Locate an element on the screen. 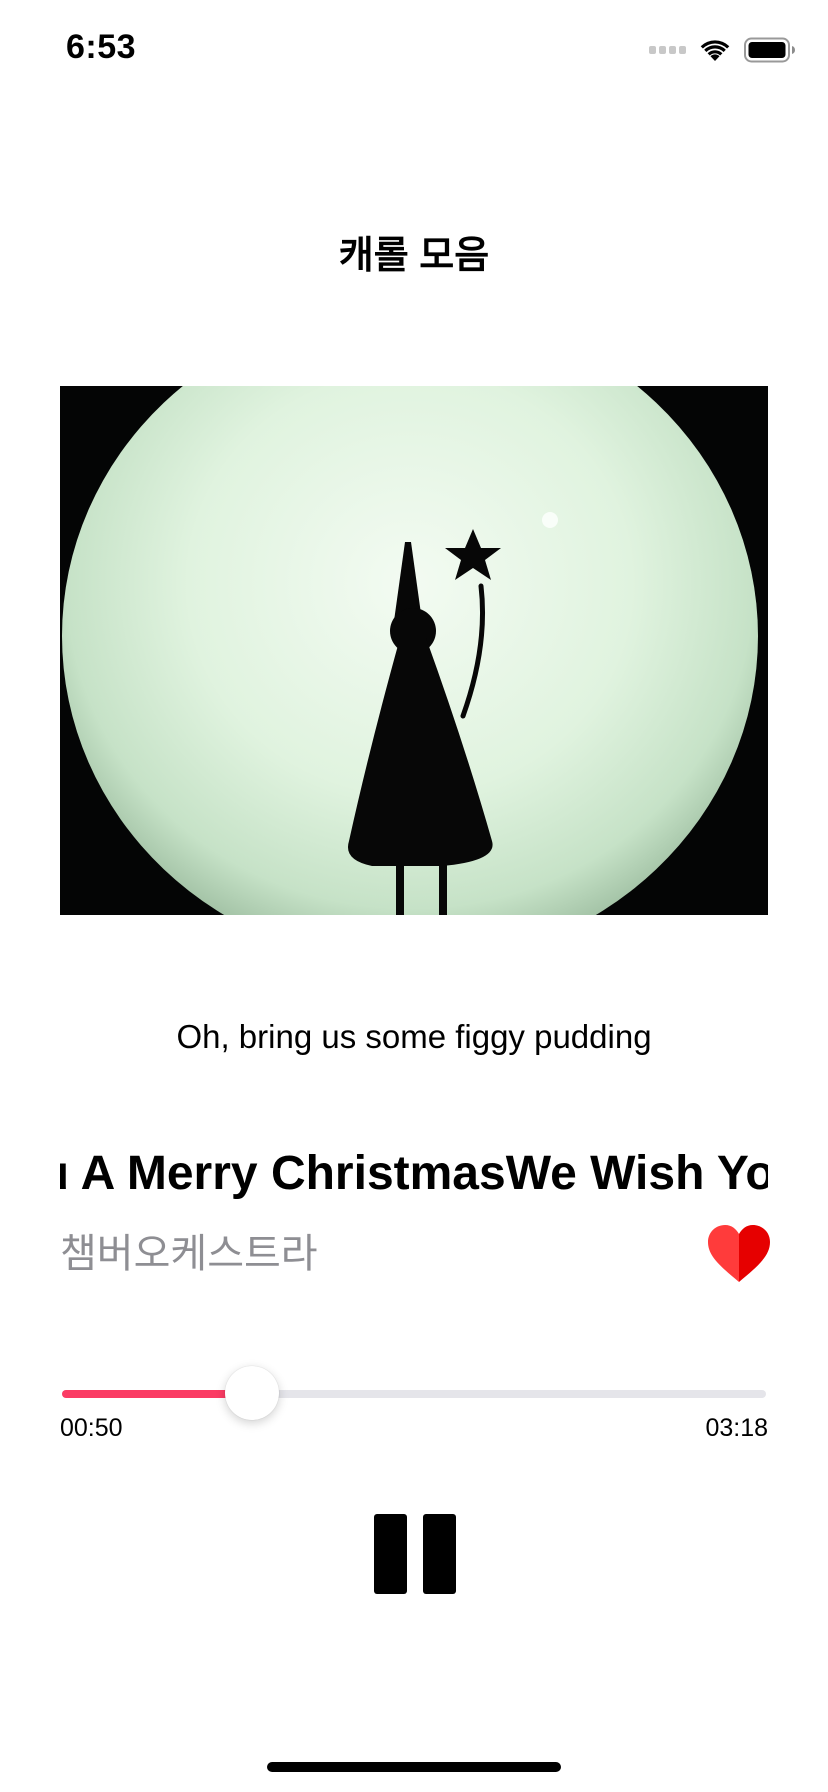 Image resolution: width=828 pixels, height=1792 pixels. status-time: 6:53 is located at coordinates (101, 47).